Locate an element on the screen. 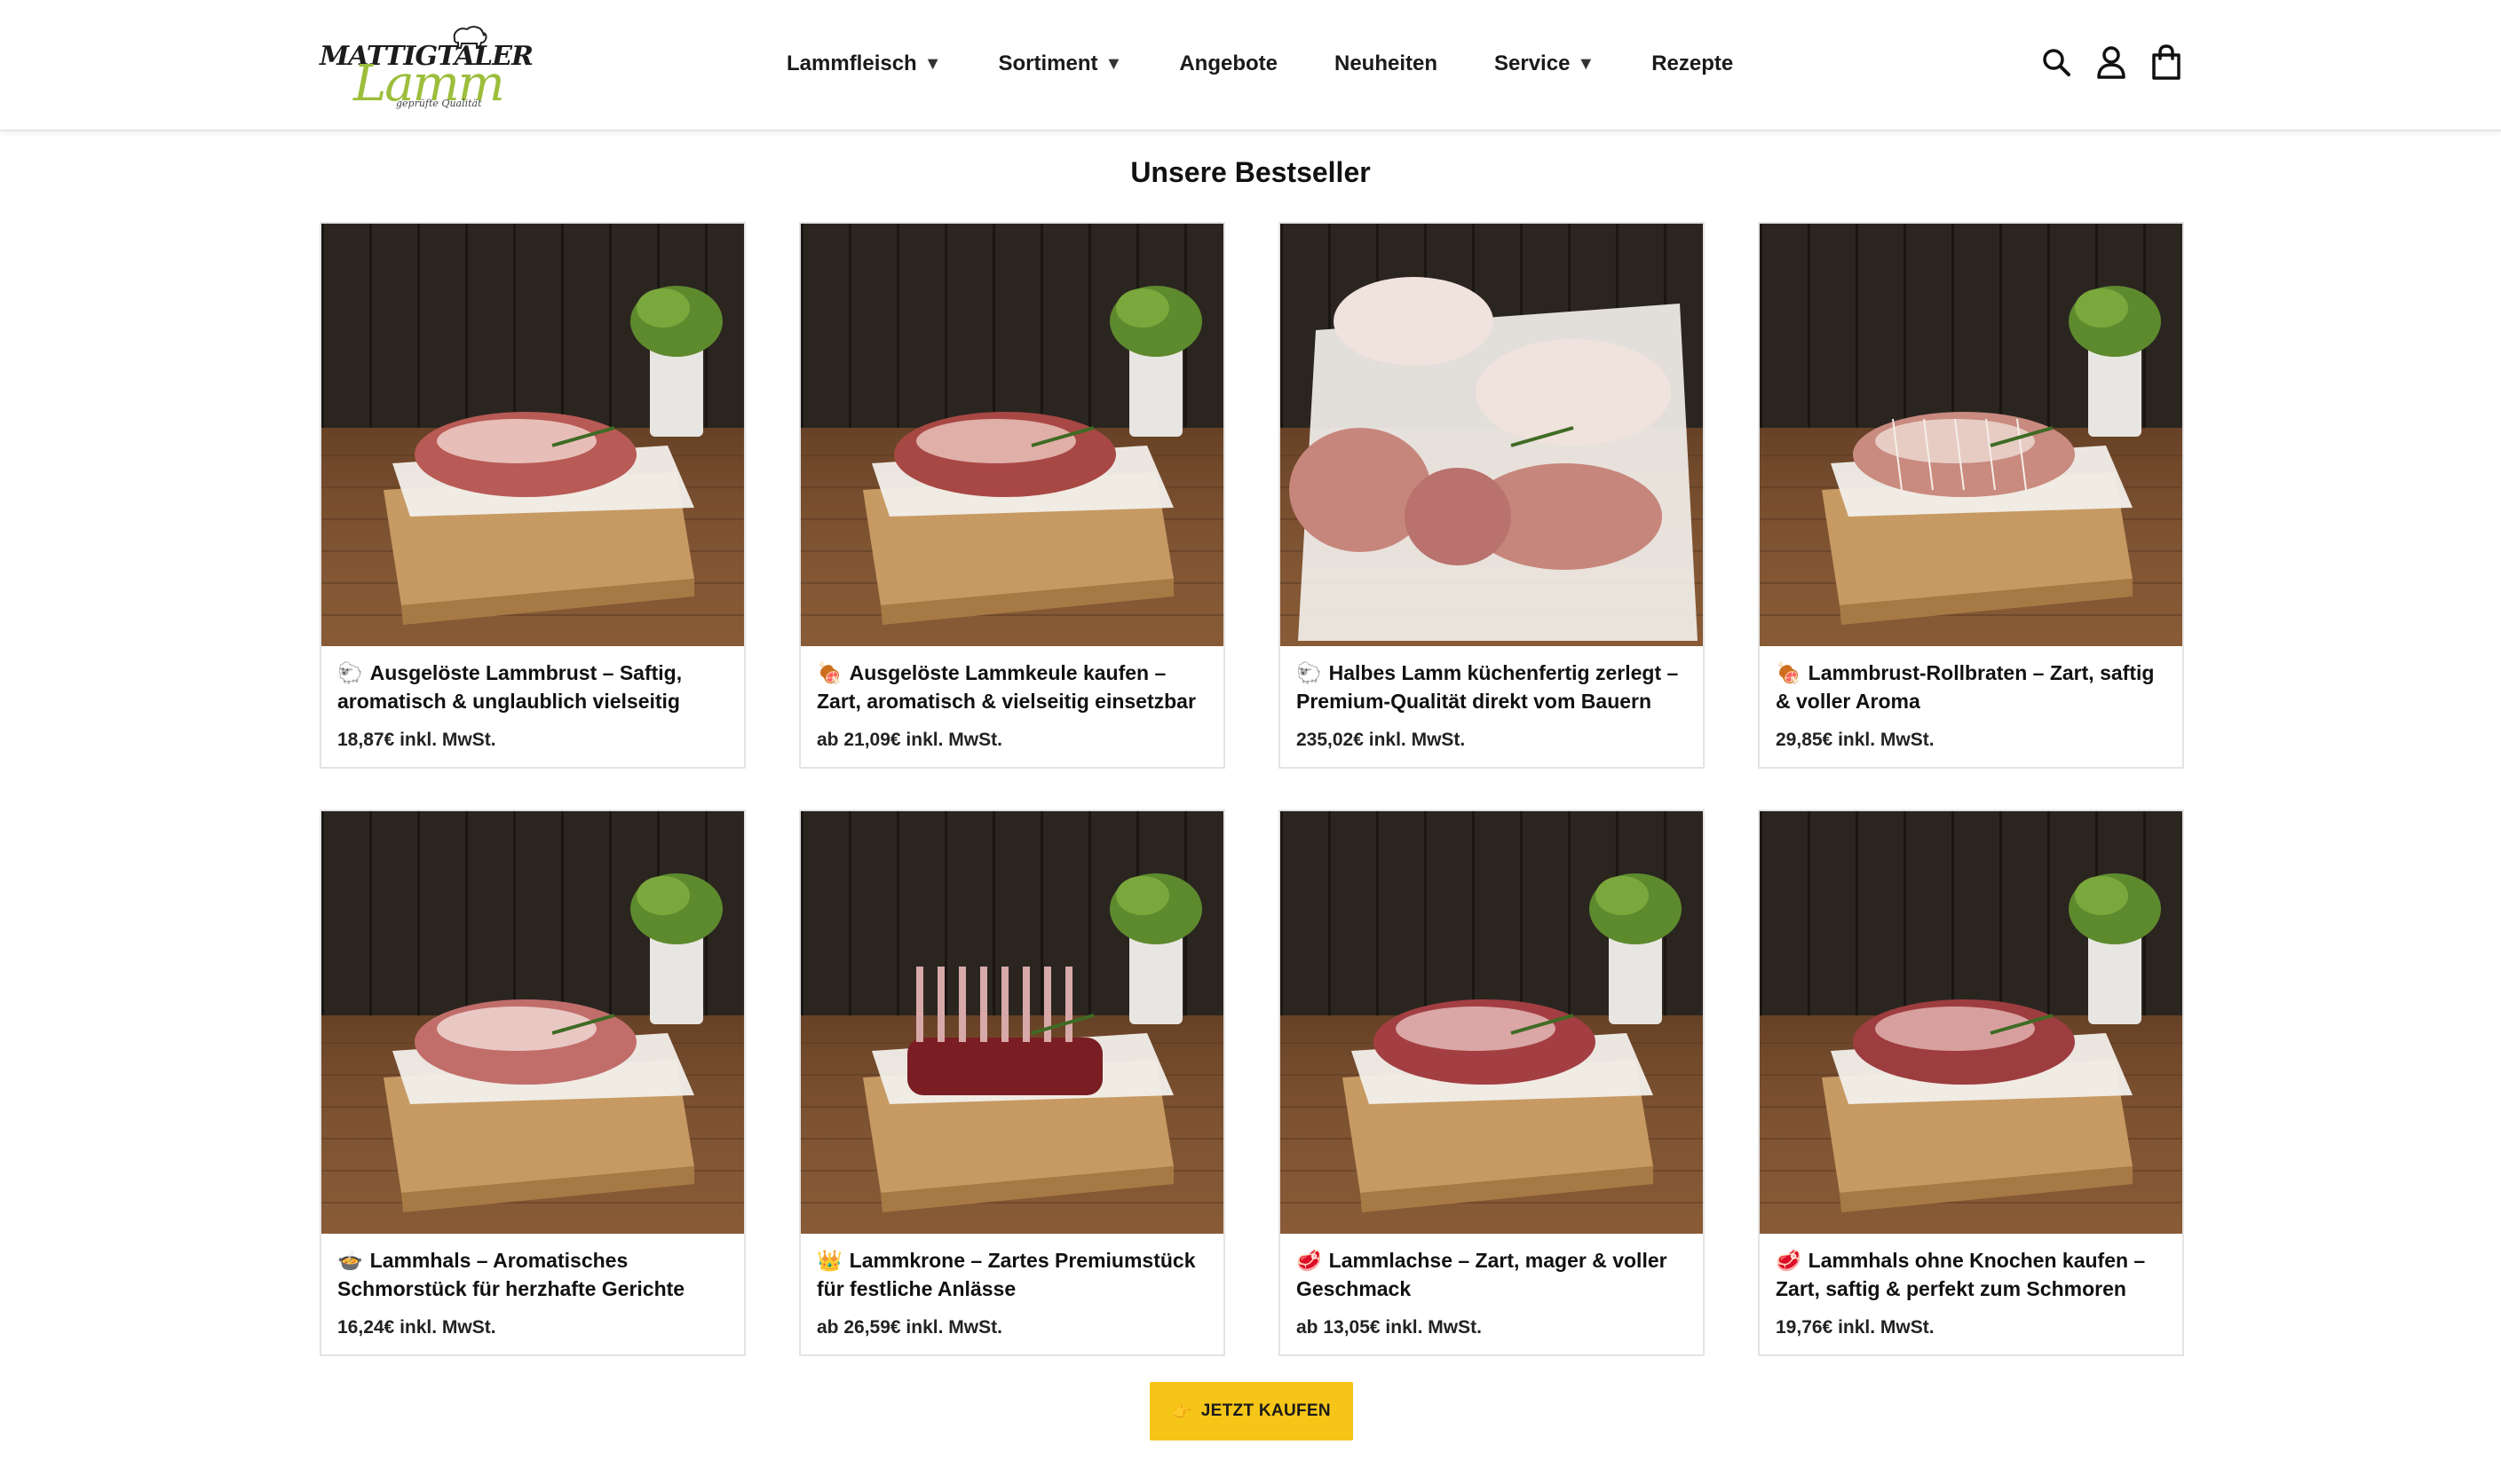  product-price: 235,02€ inkl. MwSt. is located at coordinates (1381, 740).